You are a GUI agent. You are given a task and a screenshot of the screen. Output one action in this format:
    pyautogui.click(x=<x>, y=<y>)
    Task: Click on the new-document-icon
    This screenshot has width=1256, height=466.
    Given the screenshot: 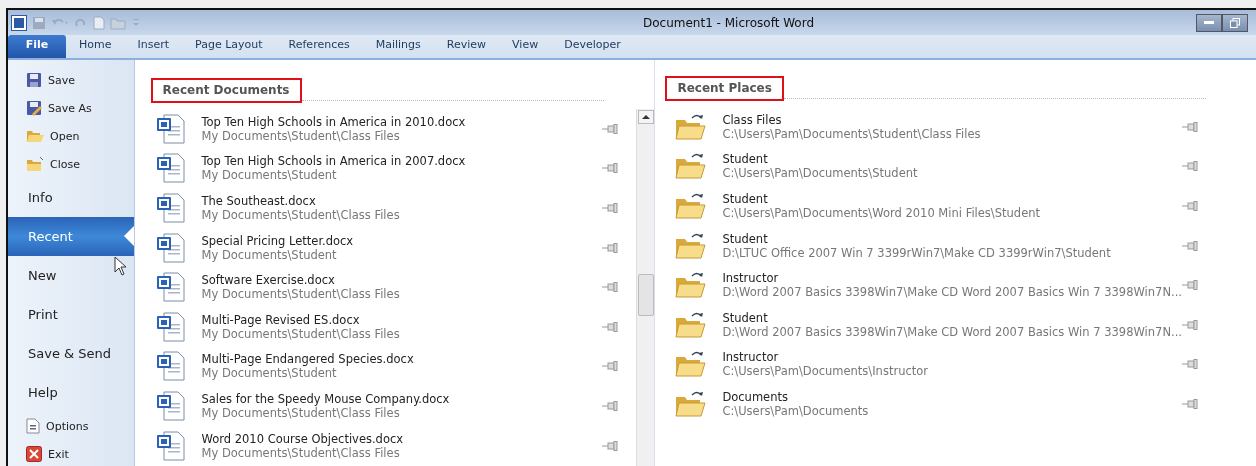 What is the action you would take?
    pyautogui.click(x=99, y=22)
    